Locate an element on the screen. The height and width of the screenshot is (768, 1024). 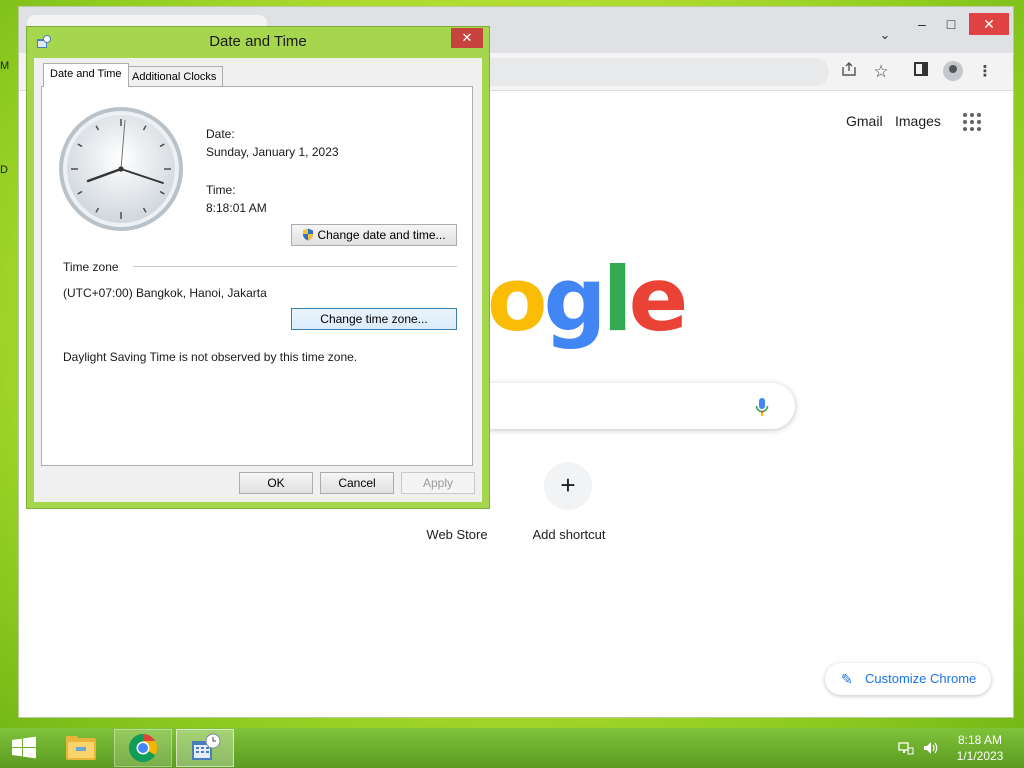
date-label: Date: is located at coordinates (220, 134).